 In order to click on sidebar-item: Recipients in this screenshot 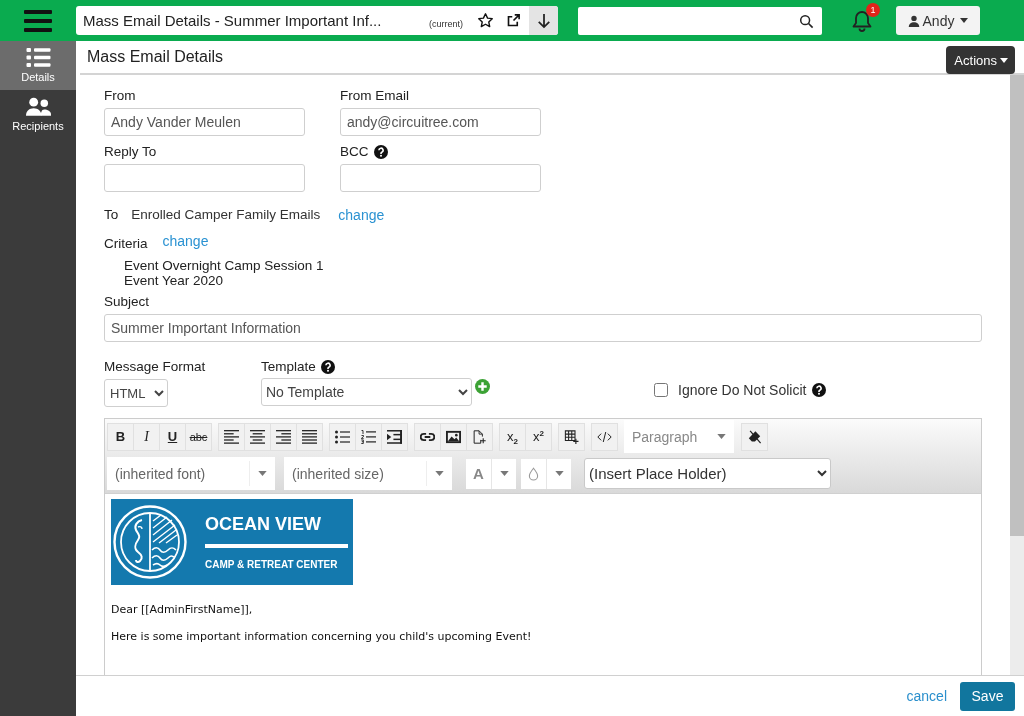, I will do `click(38, 114)`.